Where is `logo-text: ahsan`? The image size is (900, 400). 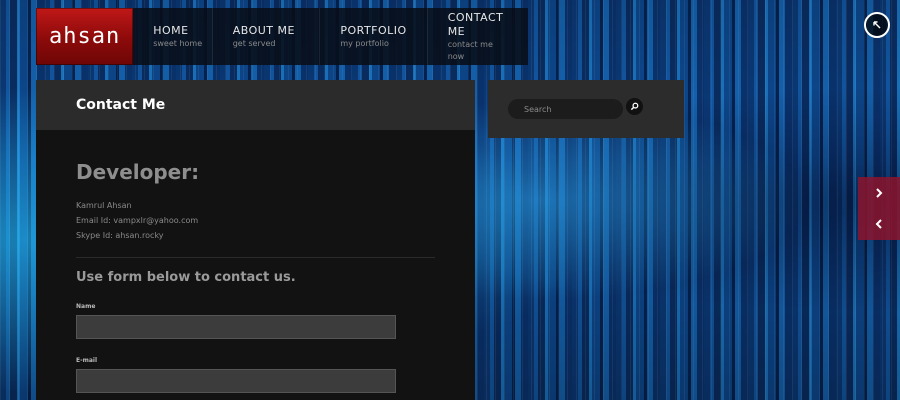 logo-text: ahsan is located at coordinates (84, 36).